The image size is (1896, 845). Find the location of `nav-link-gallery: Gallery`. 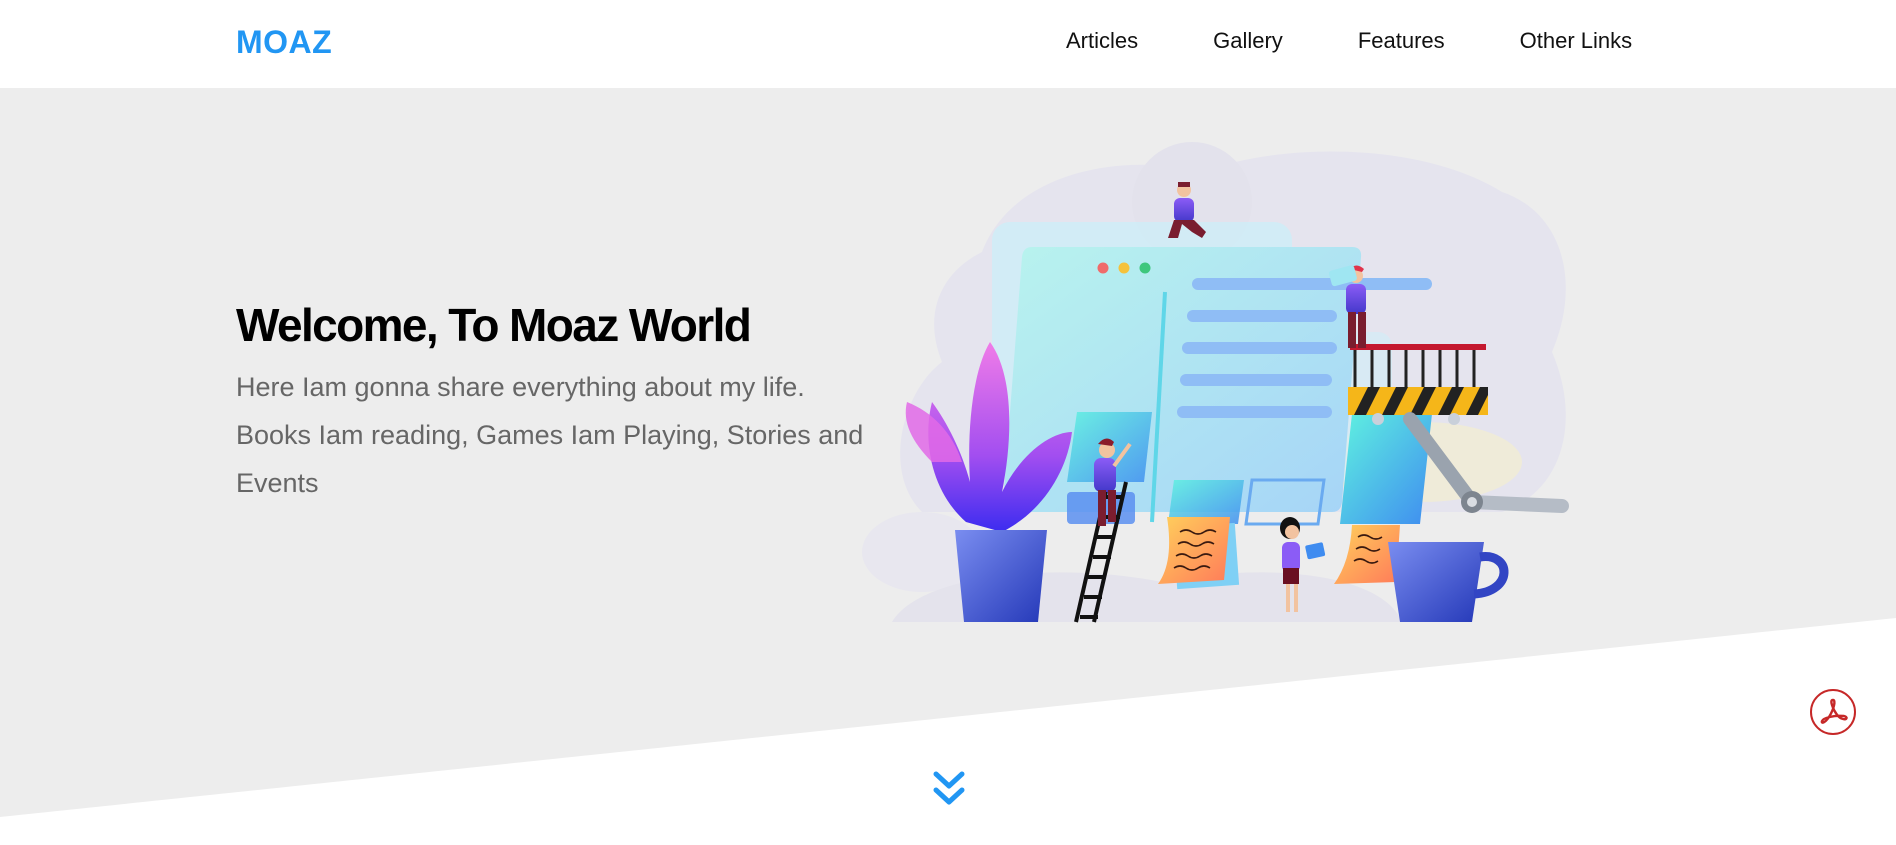

nav-link-gallery: Gallery is located at coordinates (1248, 41).